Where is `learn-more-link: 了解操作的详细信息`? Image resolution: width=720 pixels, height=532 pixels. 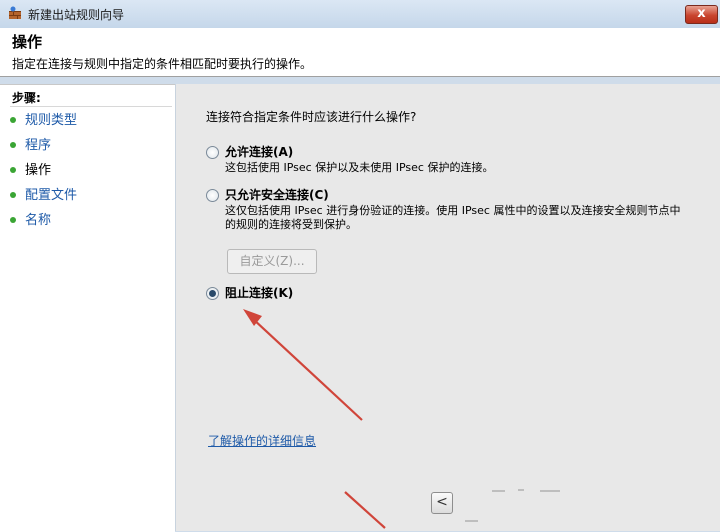 learn-more-link: 了解操作的详细信息 is located at coordinates (262, 440).